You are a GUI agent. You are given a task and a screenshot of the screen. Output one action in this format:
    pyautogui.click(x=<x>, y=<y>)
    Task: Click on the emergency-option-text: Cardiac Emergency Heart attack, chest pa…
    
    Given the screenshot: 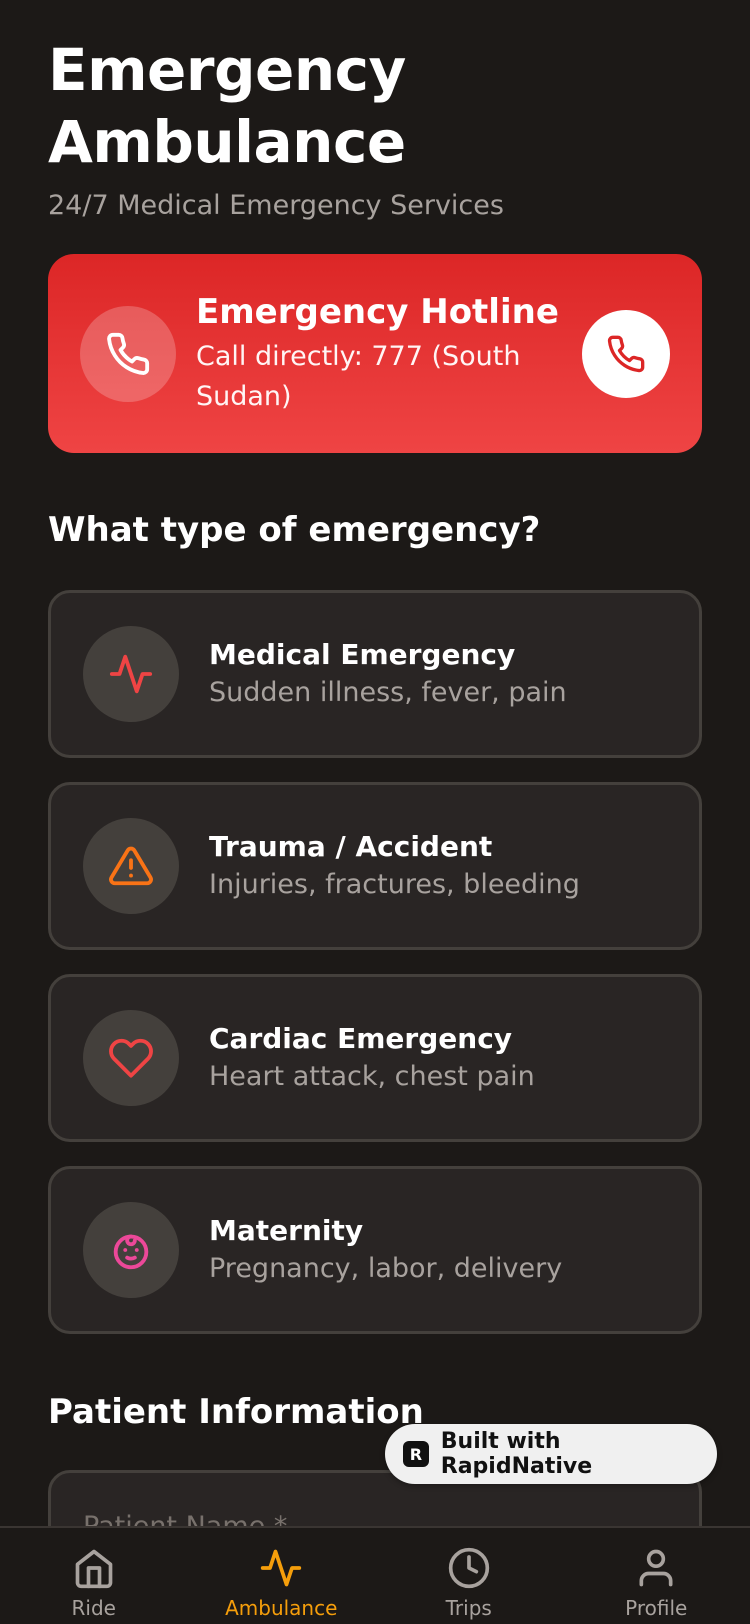 What is the action you would take?
    pyautogui.click(x=372, y=1058)
    